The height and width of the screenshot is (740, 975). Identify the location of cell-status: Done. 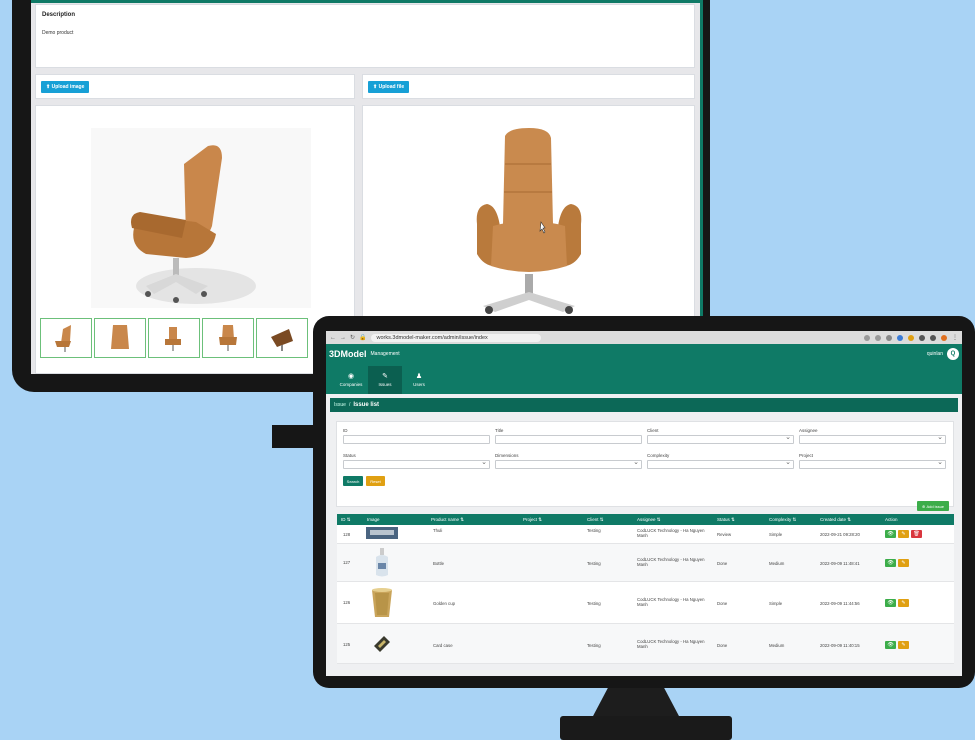
(722, 645).